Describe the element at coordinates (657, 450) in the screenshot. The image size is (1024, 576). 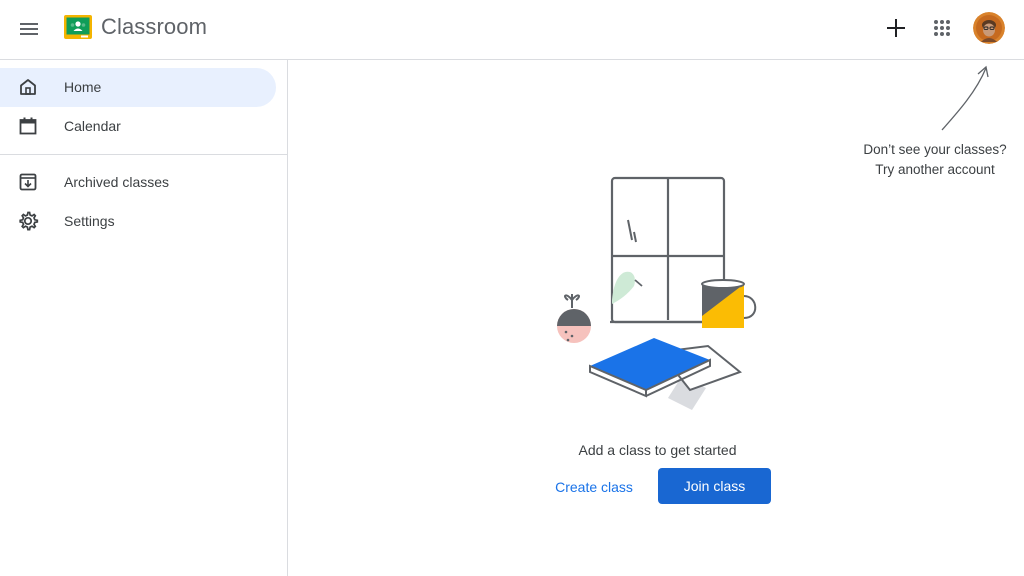
I see `empty-state-message: Add a class to get started` at that location.